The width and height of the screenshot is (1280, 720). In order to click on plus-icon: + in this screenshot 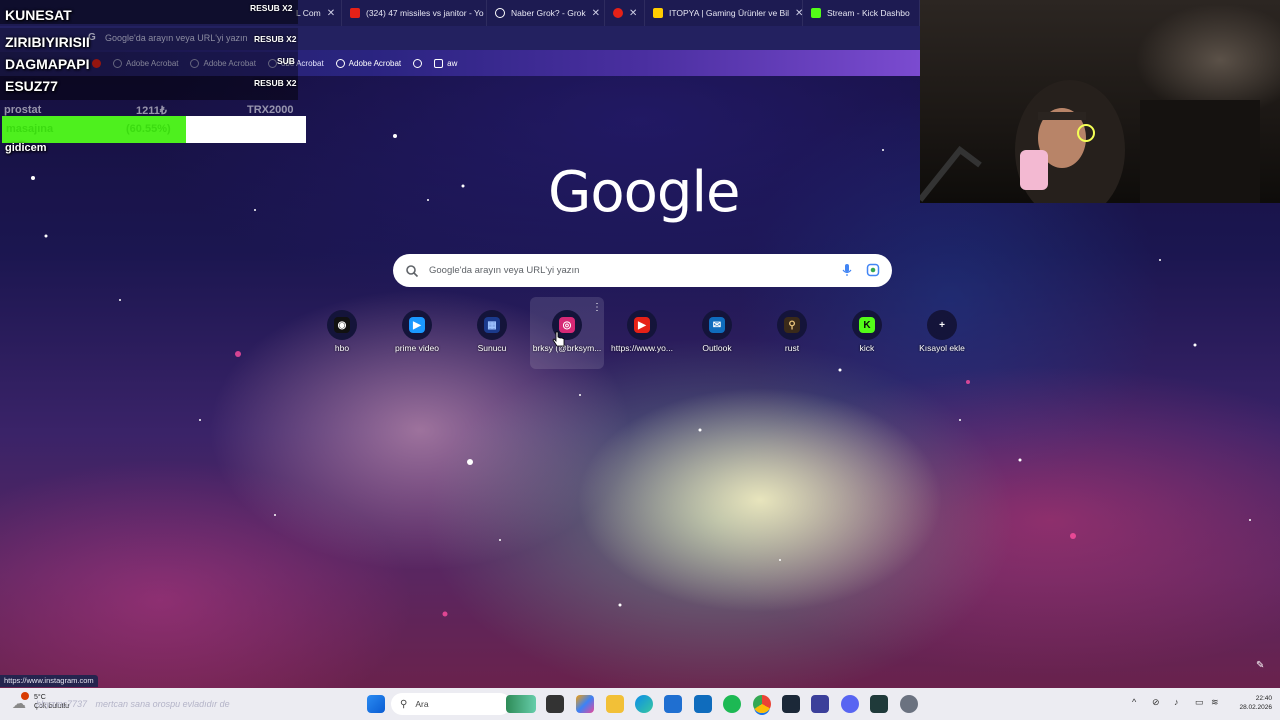, I will do `click(942, 325)`.